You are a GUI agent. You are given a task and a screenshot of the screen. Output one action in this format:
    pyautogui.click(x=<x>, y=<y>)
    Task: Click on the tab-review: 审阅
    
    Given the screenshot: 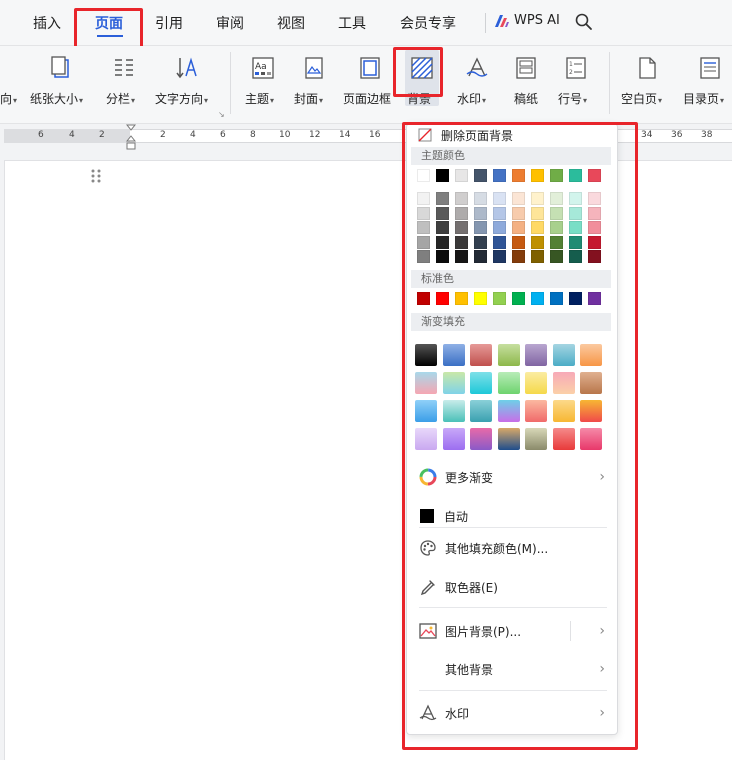 What is the action you would take?
    pyautogui.click(x=230, y=23)
    